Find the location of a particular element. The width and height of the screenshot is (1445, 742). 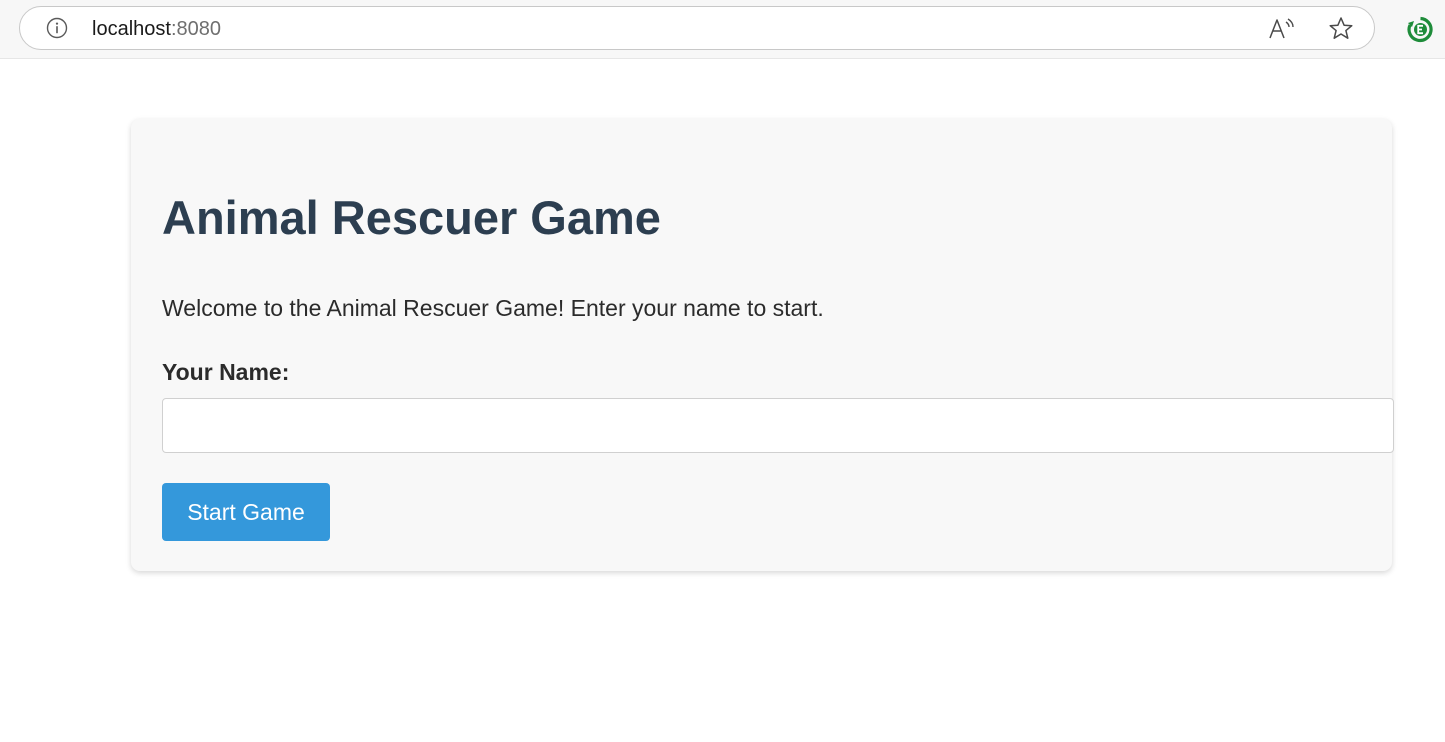

name-label: Your Name: is located at coordinates (226, 372).